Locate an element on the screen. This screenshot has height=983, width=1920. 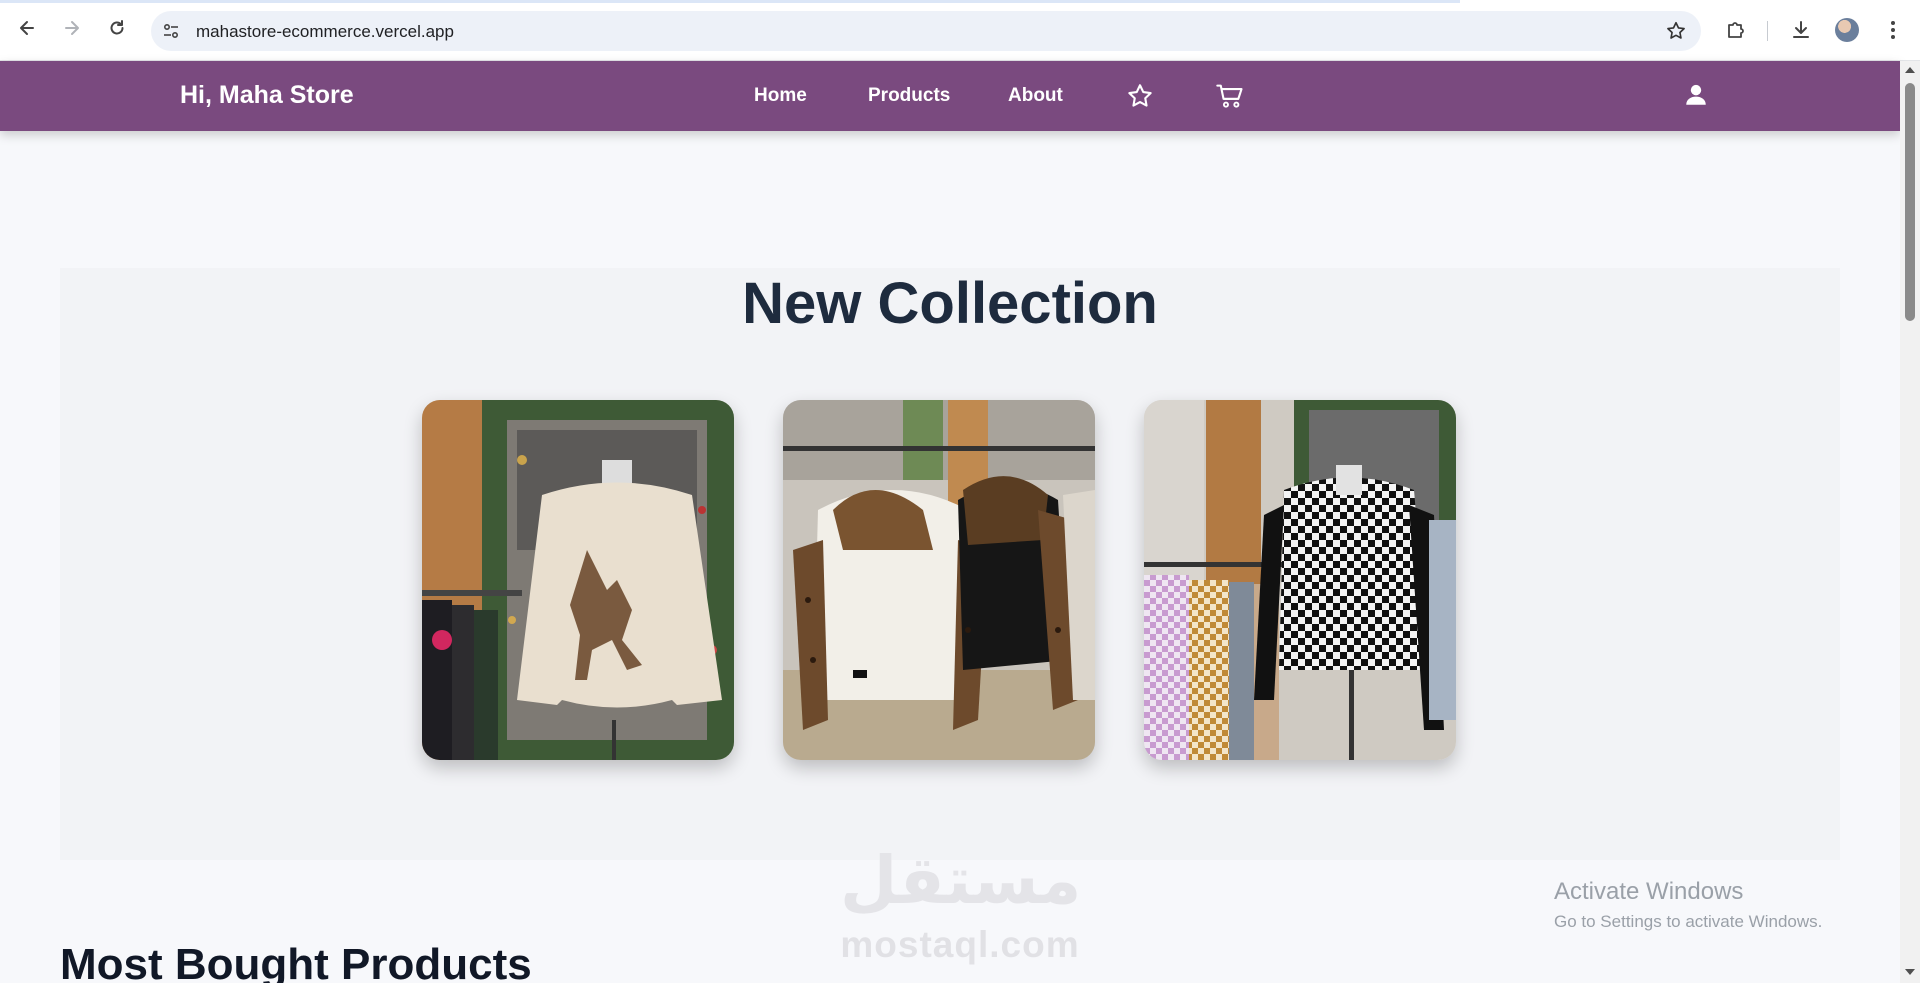
page-scrollbar is located at coordinates (1910, 522).